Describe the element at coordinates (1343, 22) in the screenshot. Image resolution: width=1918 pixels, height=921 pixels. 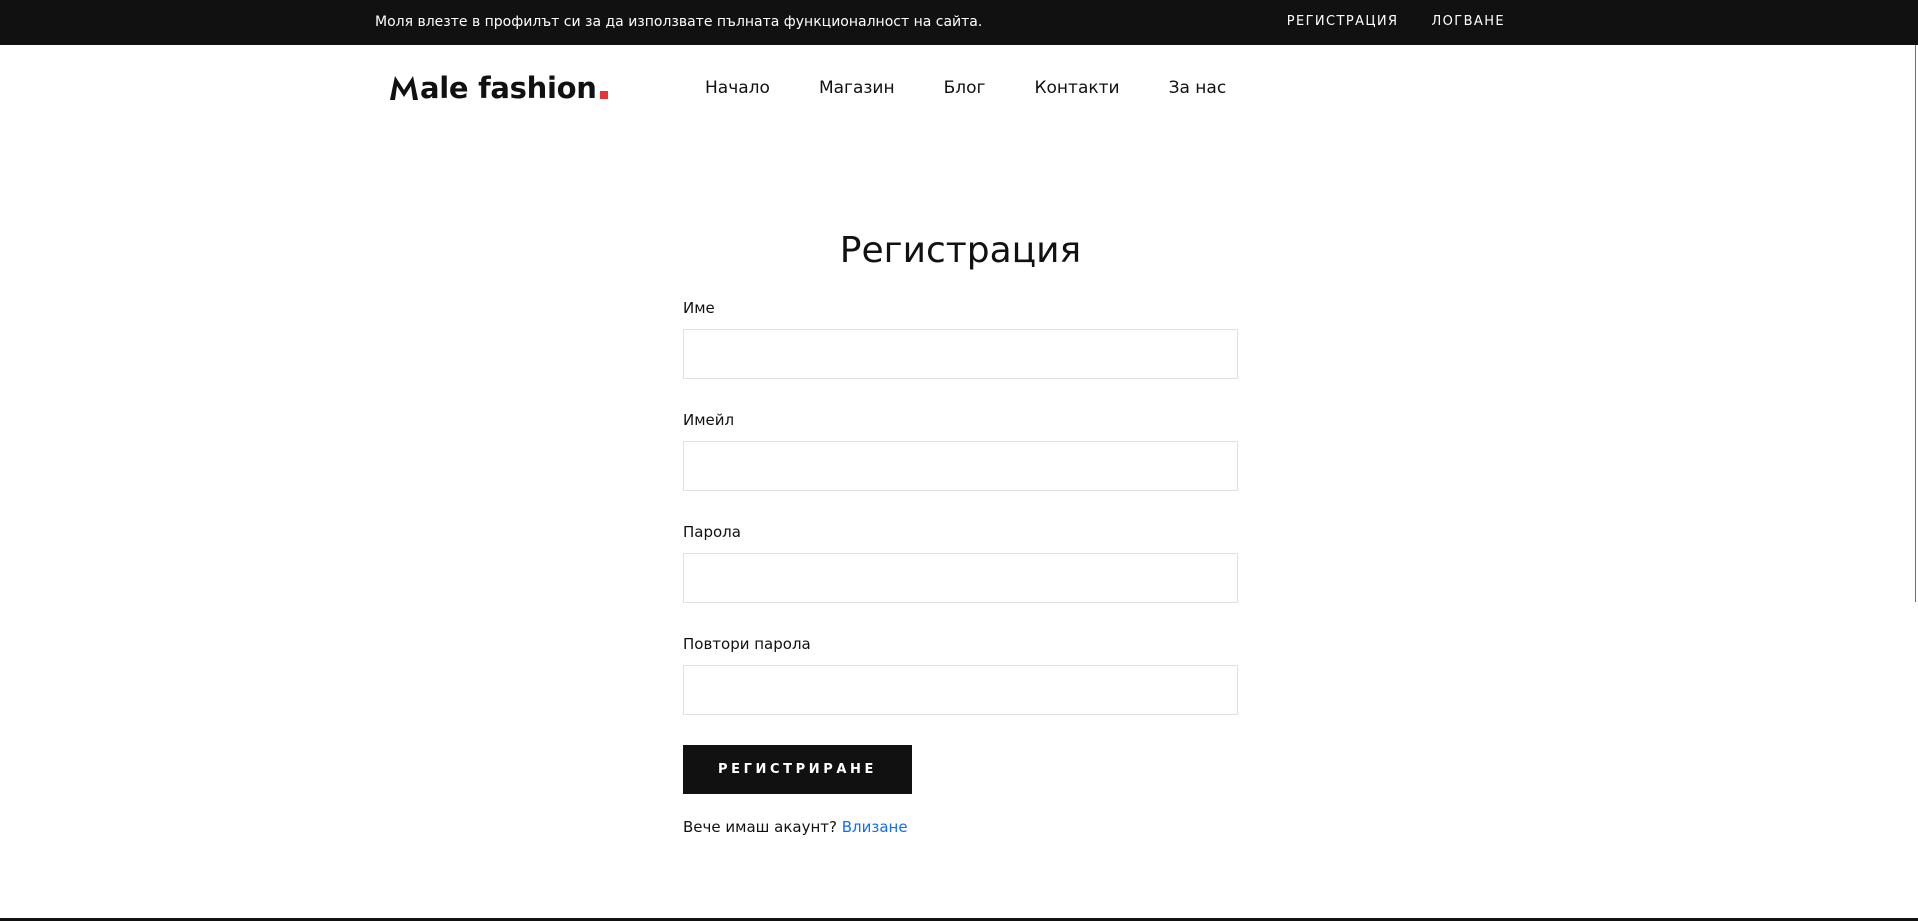
I see `register-link: РЕГИСТРАЦИЯ` at that location.